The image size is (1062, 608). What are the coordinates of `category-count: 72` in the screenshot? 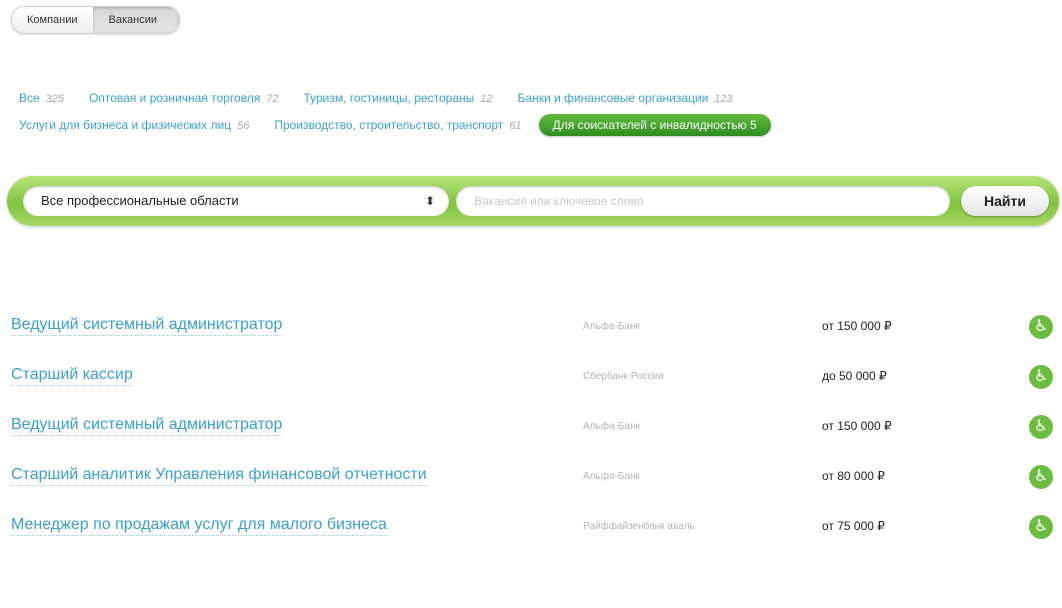 It's located at (272, 99).